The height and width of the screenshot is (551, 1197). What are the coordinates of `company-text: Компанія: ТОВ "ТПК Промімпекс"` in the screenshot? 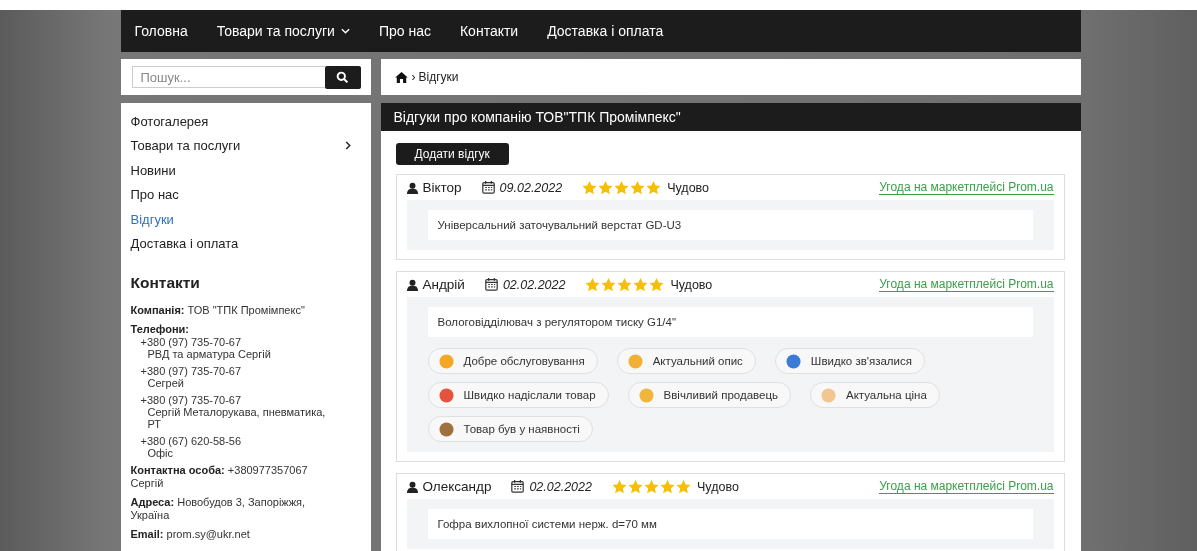 It's located at (218, 310).